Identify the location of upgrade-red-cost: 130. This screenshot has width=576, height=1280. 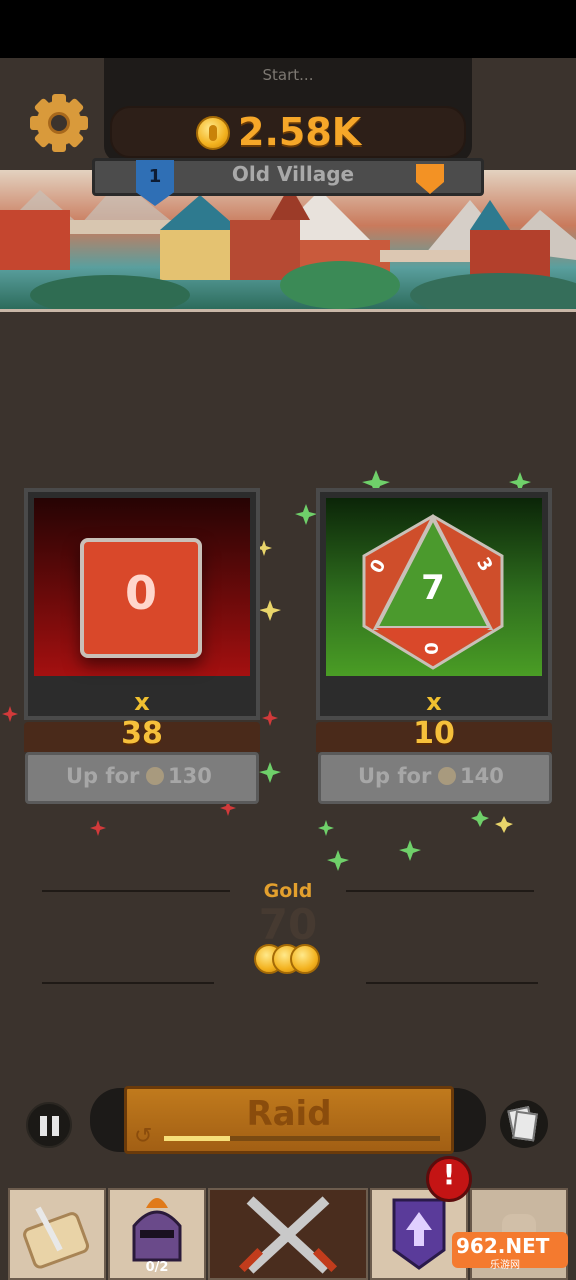
(190, 776).